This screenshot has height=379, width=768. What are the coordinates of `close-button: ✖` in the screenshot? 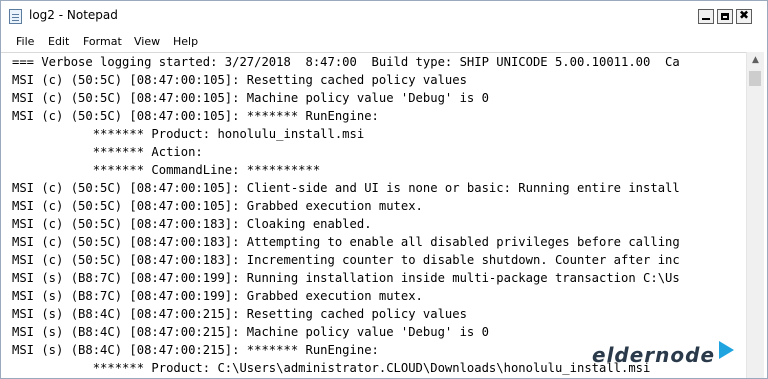 It's located at (744, 16).